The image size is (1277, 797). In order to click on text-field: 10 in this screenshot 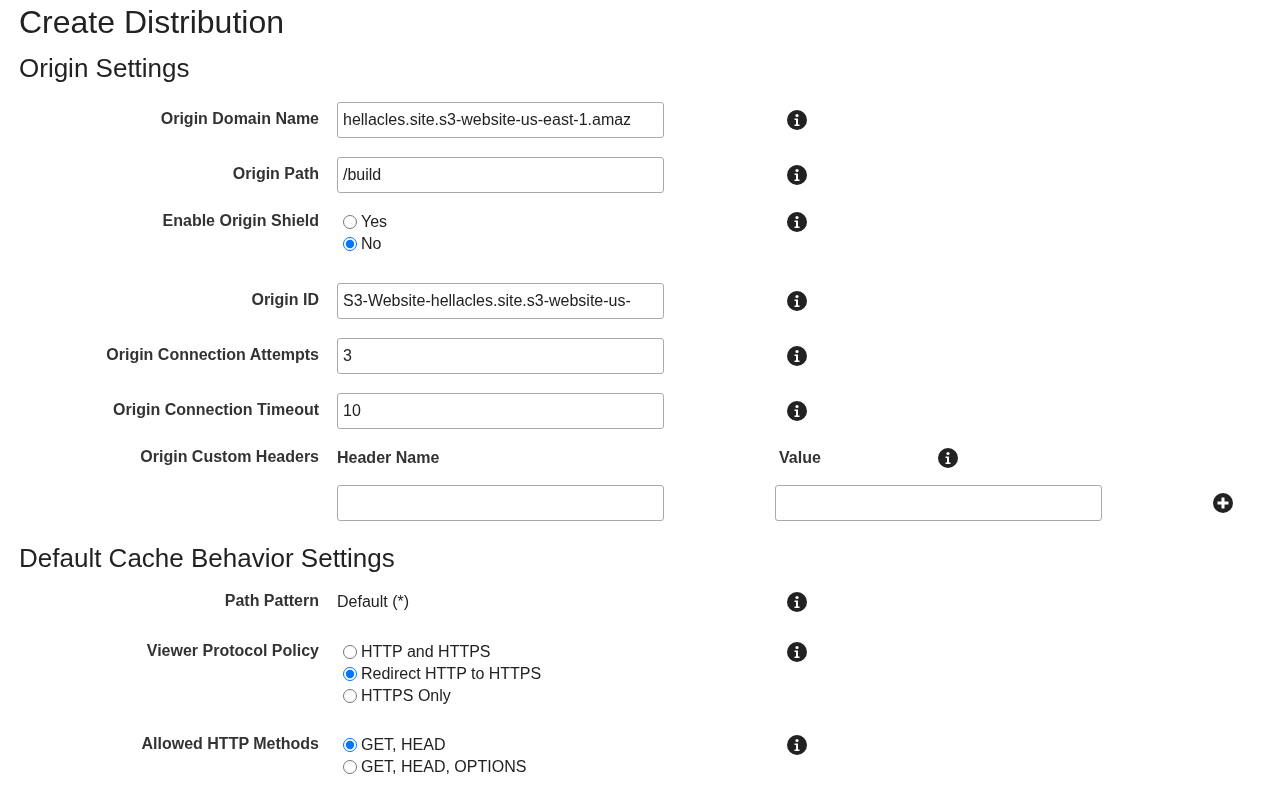, I will do `click(500, 411)`.